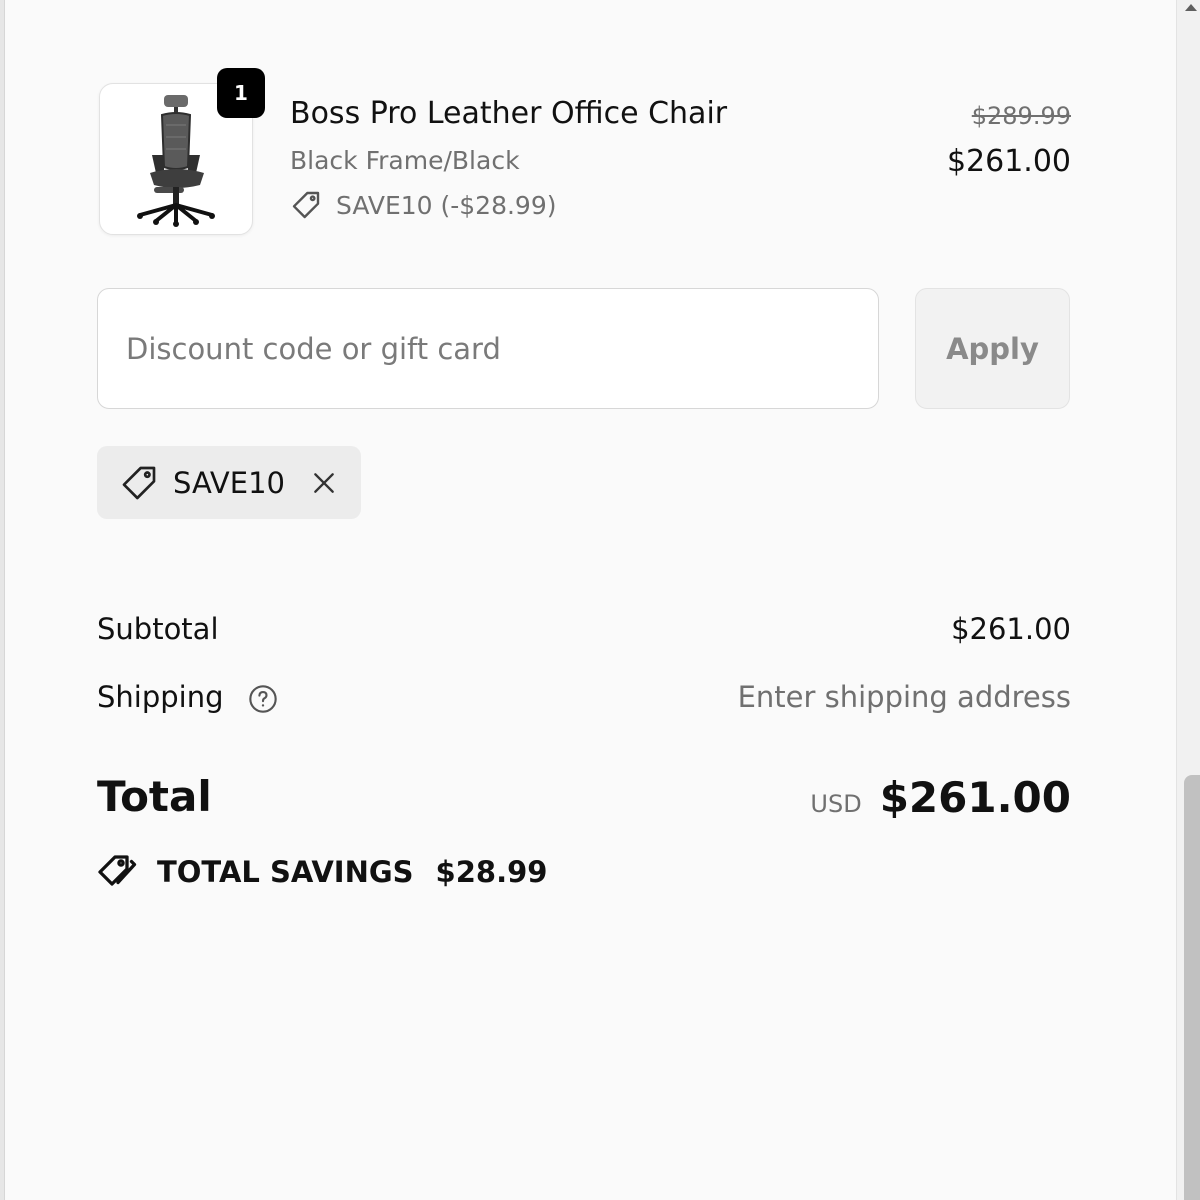  I want to click on remove-discount-button, so click(324, 483).